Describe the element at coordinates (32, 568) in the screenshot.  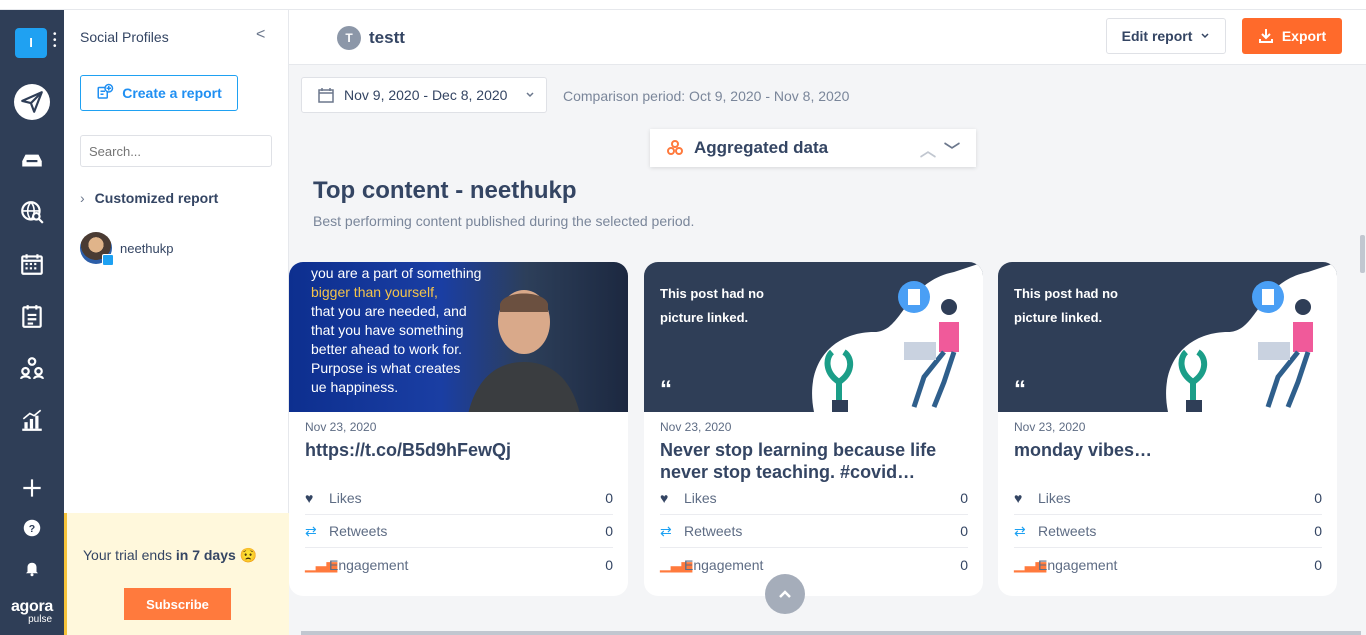
I see `bell-icon` at that location.